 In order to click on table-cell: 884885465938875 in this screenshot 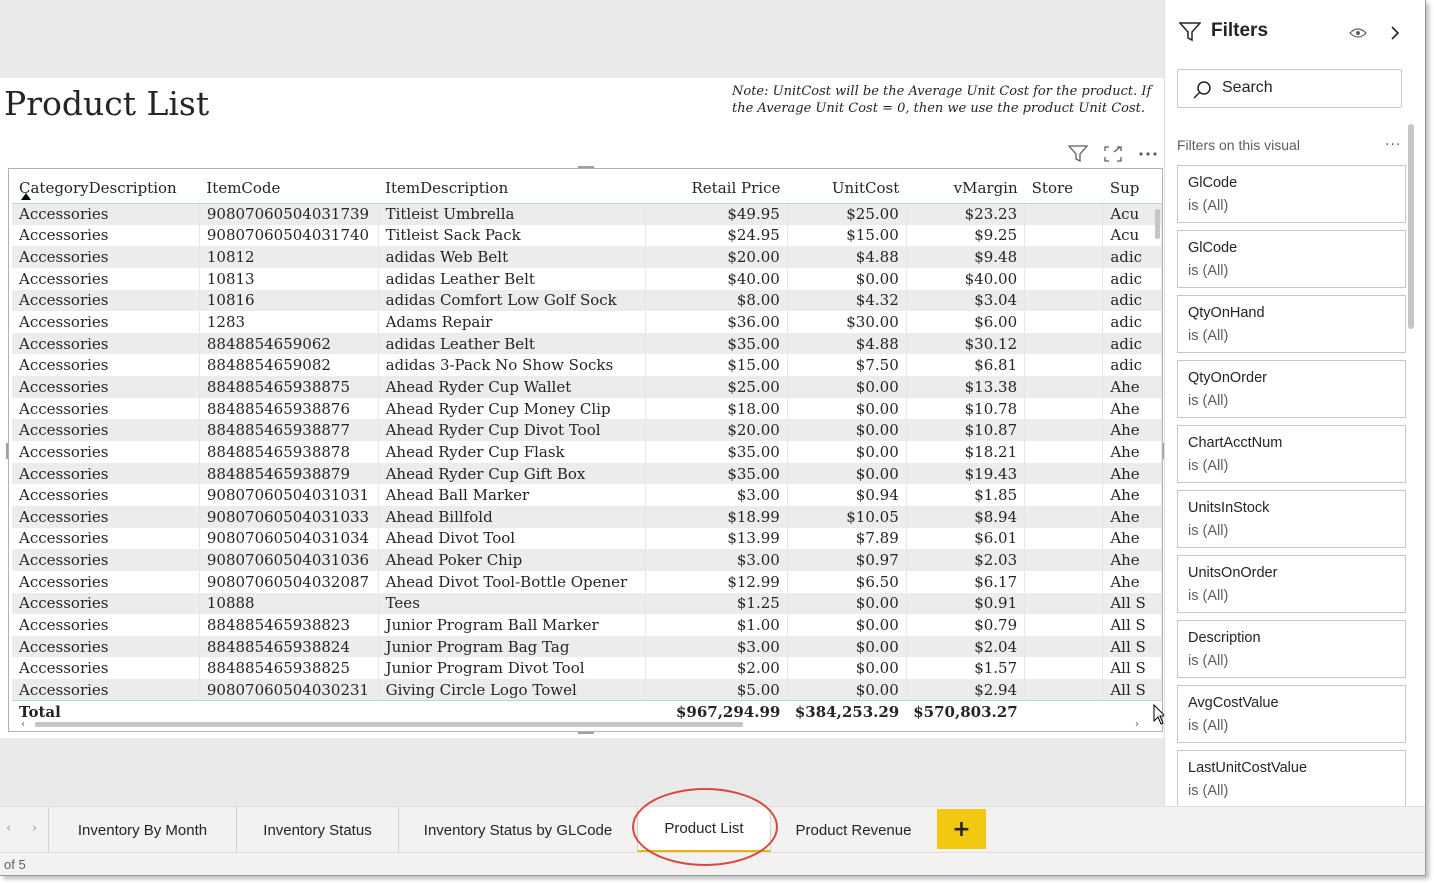, I will do `click(289, 387)`.